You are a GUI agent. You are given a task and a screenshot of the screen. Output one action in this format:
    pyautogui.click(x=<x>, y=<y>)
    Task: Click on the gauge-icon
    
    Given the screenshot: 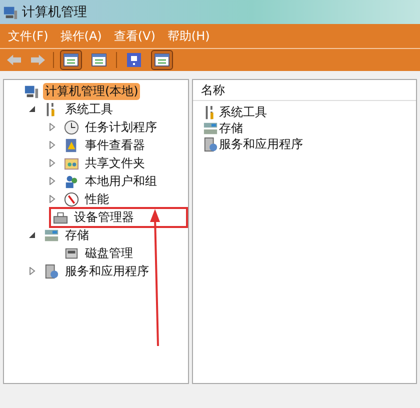 What is the action you would take?
    pyautogui.click(x=71, y=199)
    